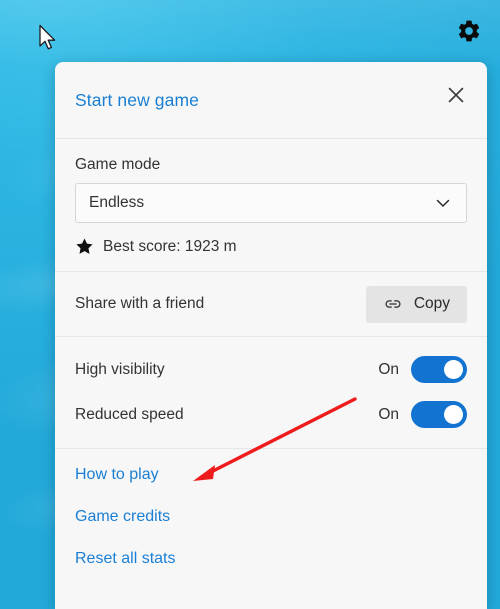 This screenshot has height=609, width=500. What do you see at coordinates (271, 414) in the screenshot?
I see `reduced-speed-row: Reduced speed On` at bounding box center [271, 414].